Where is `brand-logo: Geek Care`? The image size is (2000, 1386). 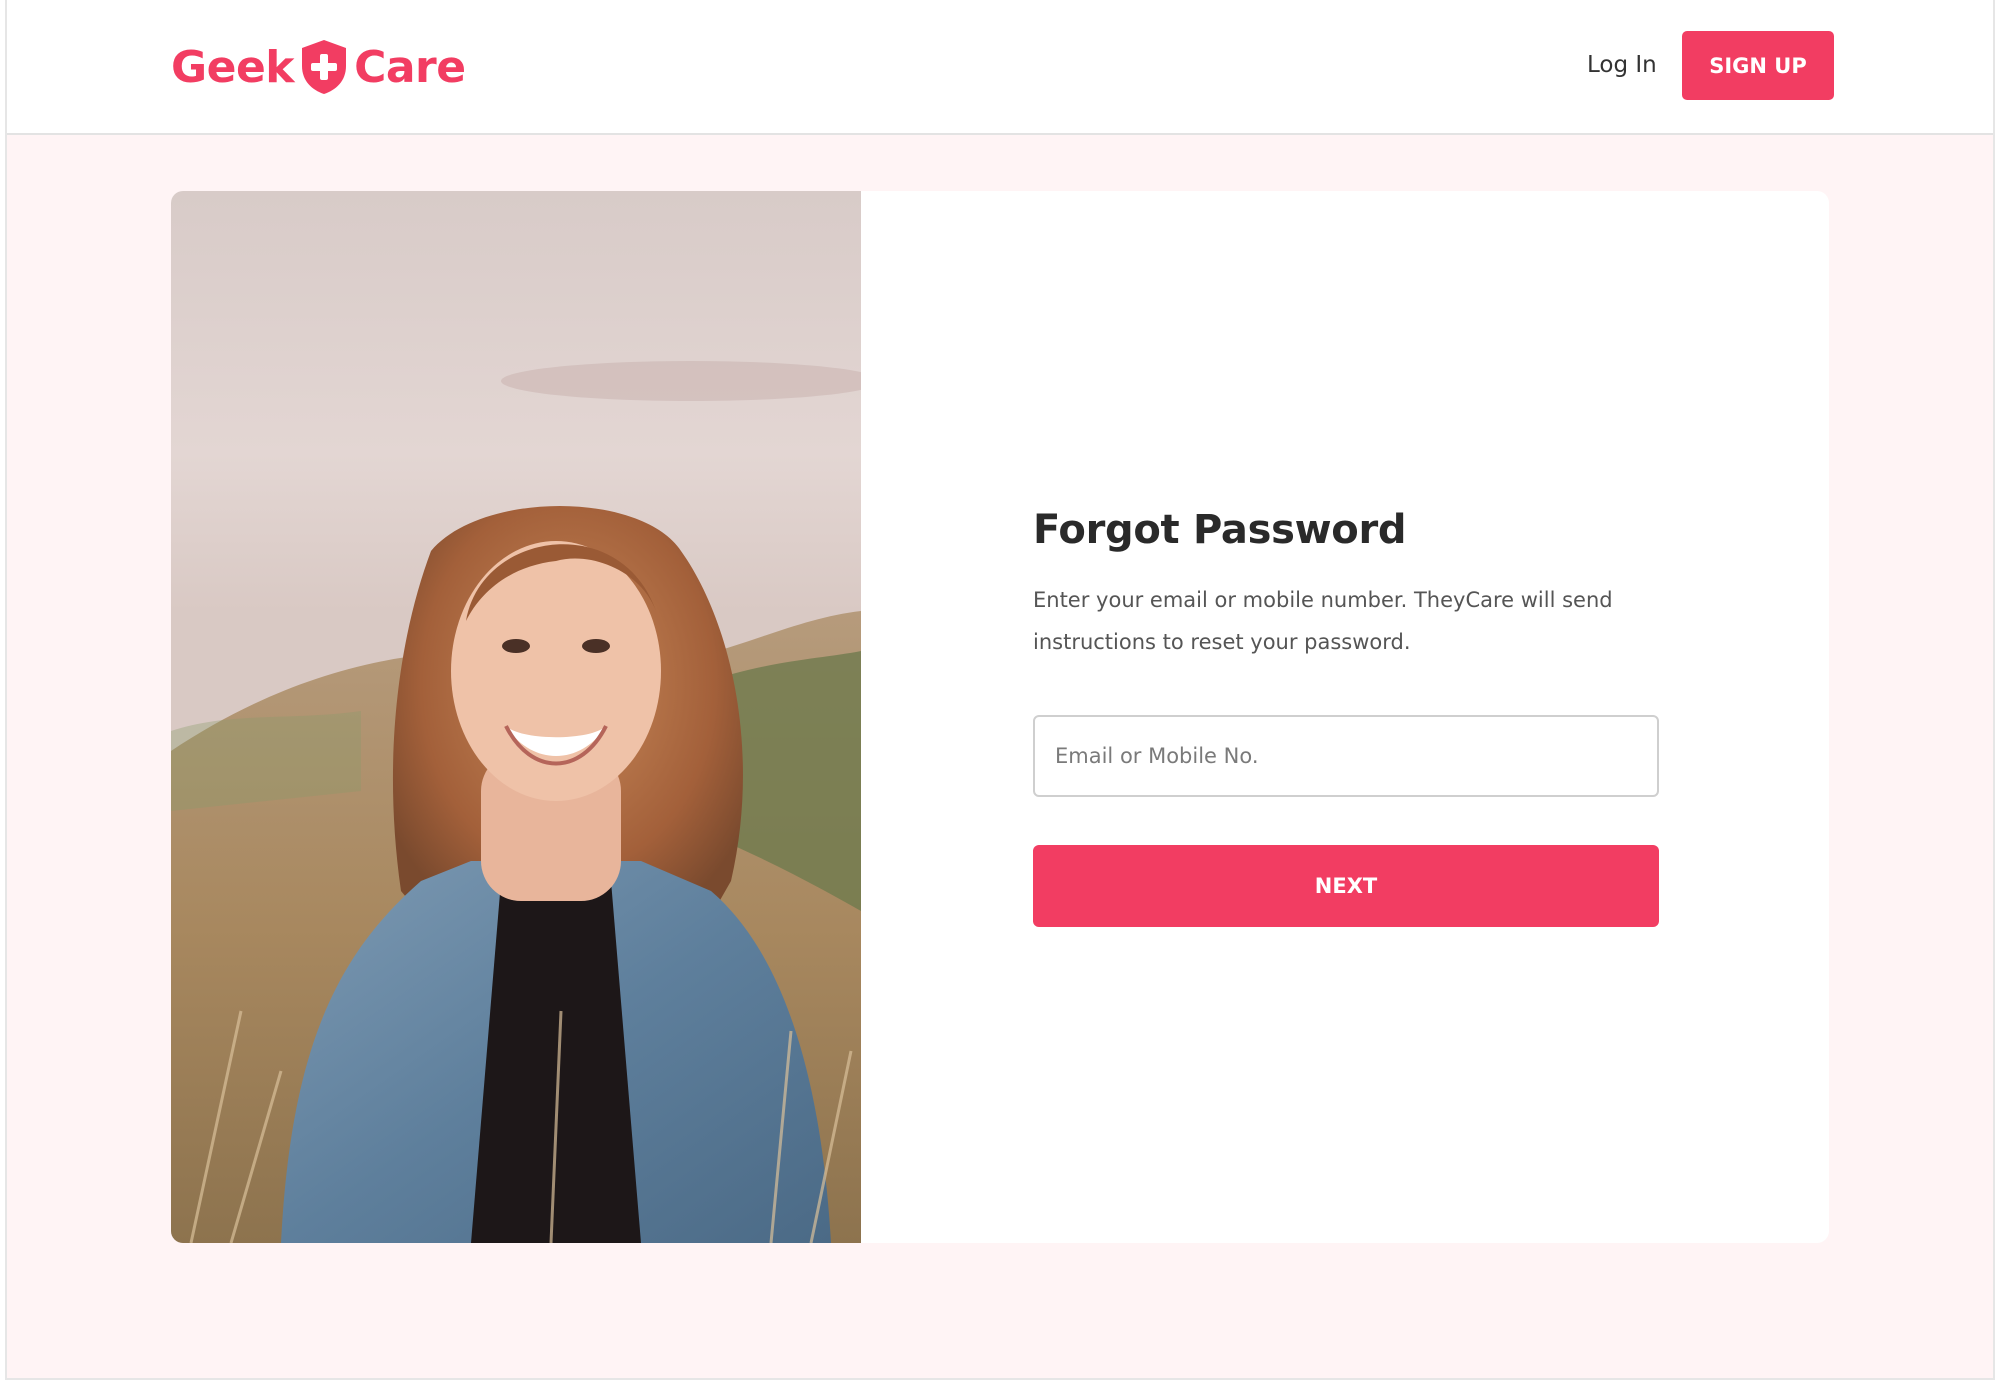 brand-logo: Geek Care is located at coordinates (318, 67).